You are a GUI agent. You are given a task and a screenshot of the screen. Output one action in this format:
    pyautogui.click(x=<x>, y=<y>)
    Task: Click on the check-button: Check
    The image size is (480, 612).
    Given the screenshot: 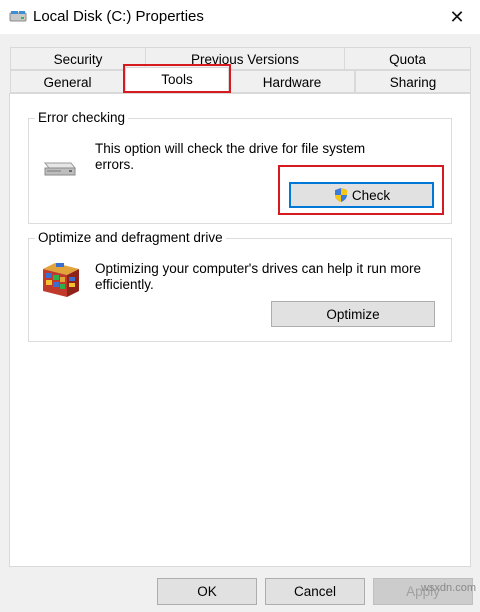 What is the action you would take?
    pyautogui.click(x=361, y=195)
    